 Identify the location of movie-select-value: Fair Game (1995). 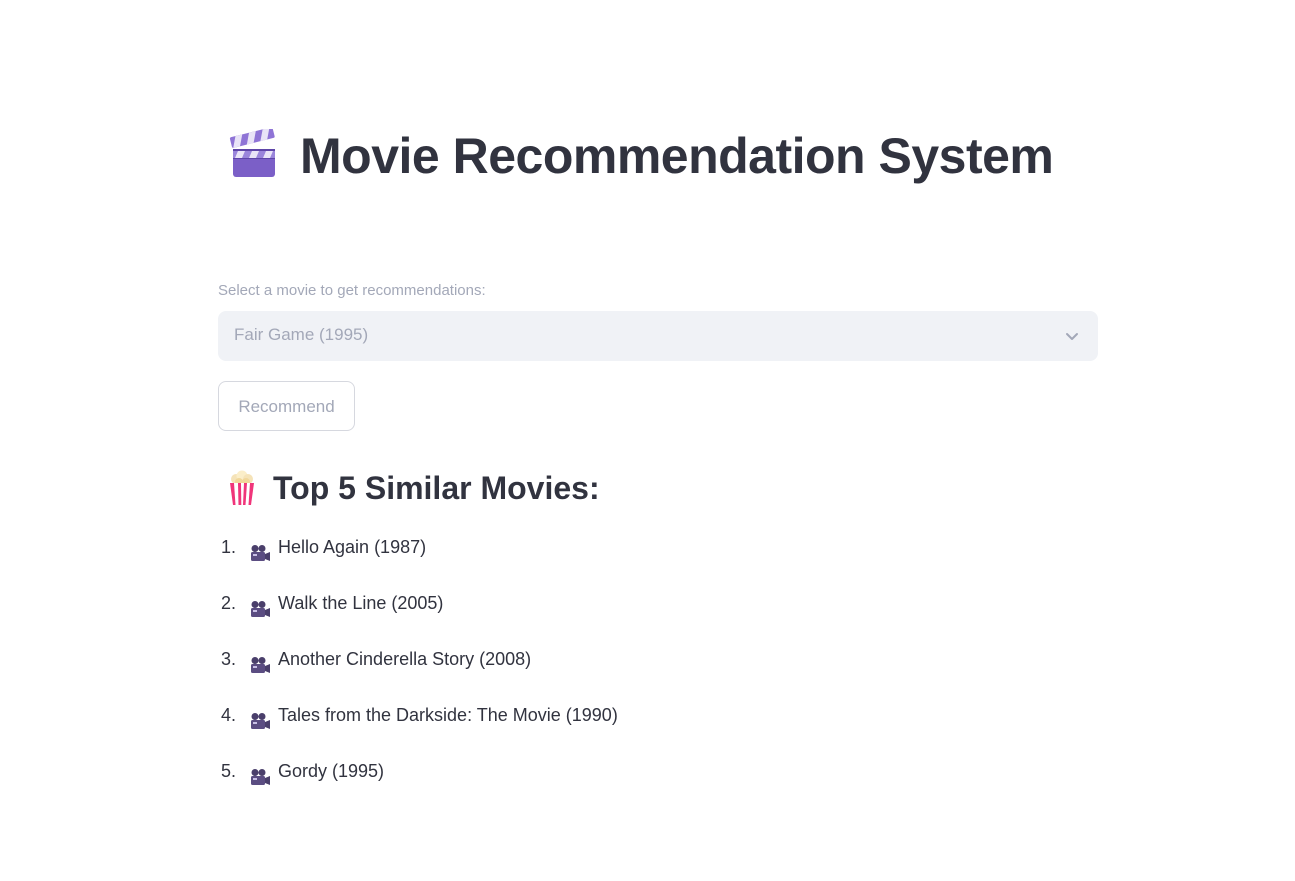
(301, 334).